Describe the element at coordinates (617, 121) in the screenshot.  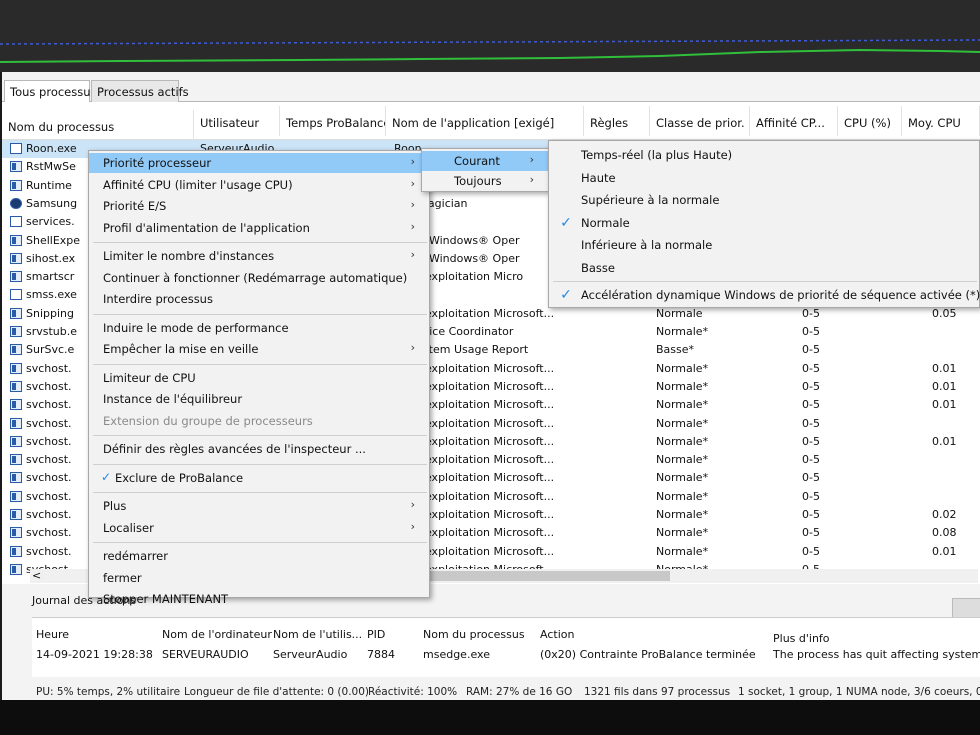
I see `col-rules: Règles` at that location.